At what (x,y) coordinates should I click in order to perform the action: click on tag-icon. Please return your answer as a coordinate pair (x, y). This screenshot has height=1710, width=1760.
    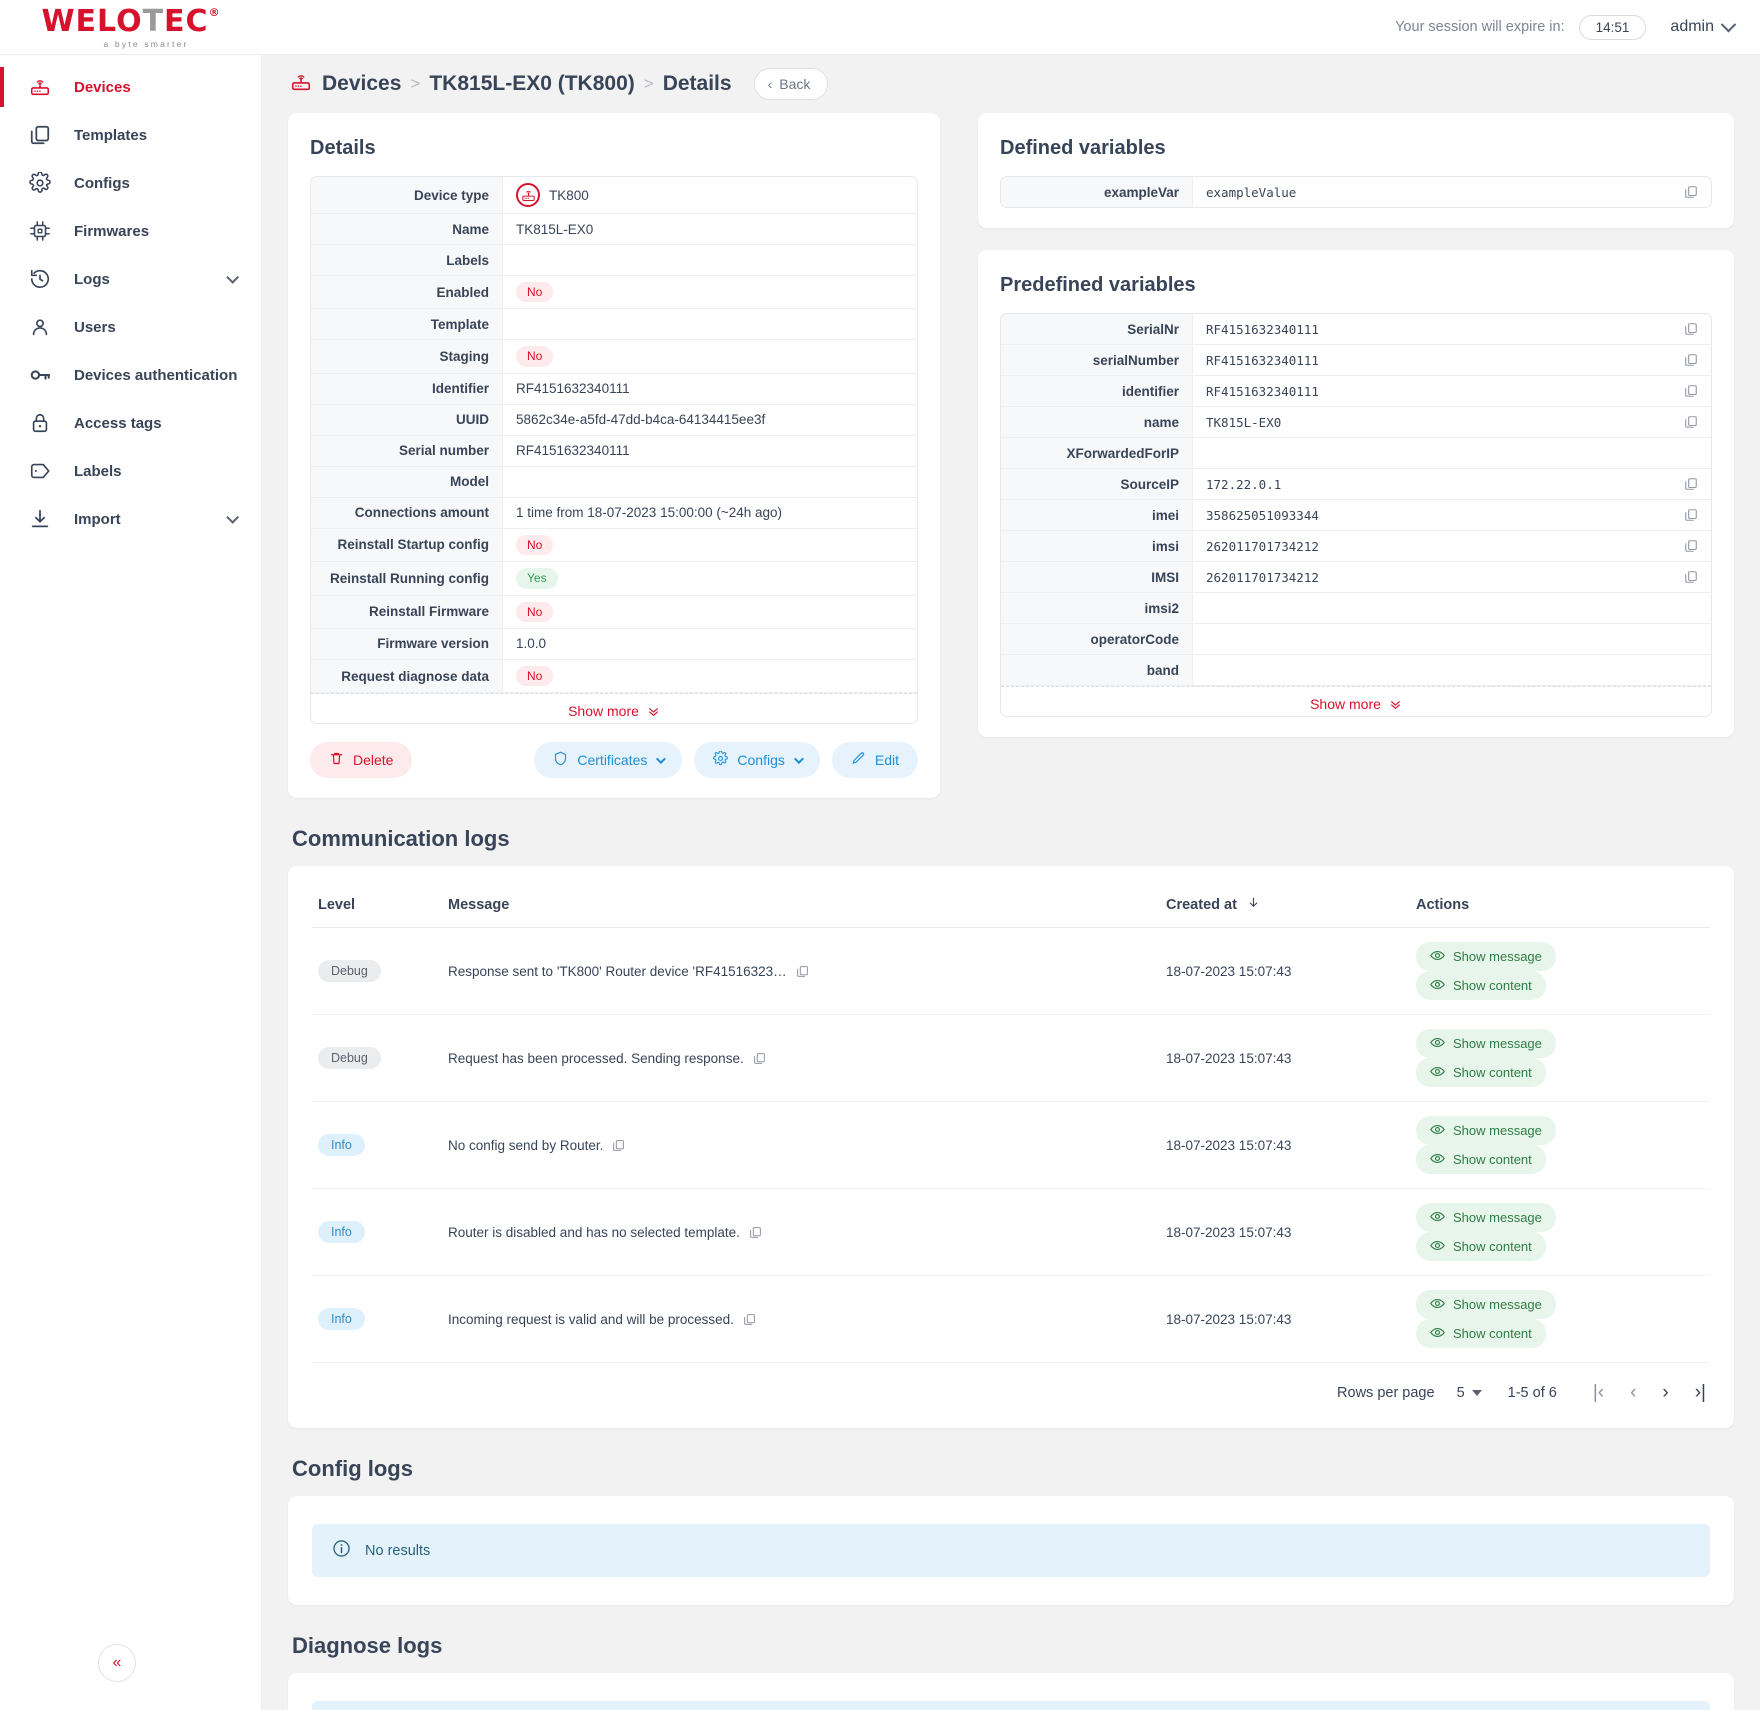
    Looking at the image, I should click on (40, 471).